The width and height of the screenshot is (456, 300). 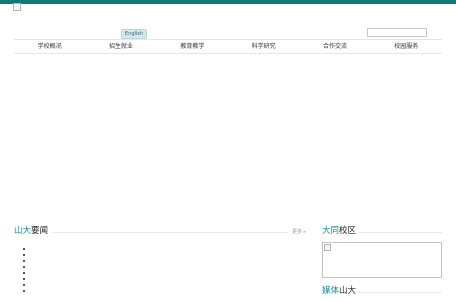 I want to click on campus-section-title: 大同 校区, so click(x=339, y=231).